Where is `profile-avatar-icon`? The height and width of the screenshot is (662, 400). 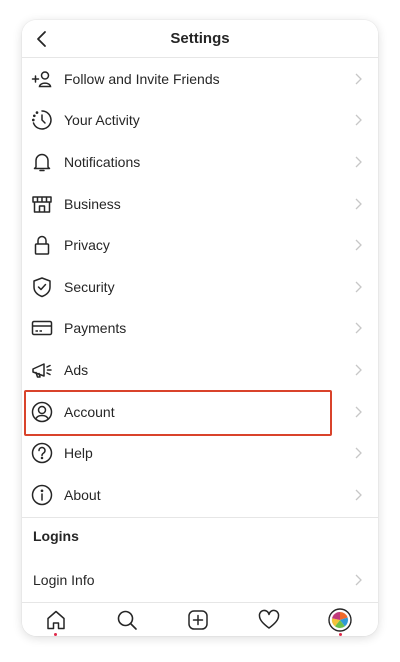 profile-avatar-icon is located at coordinates (340, 620).